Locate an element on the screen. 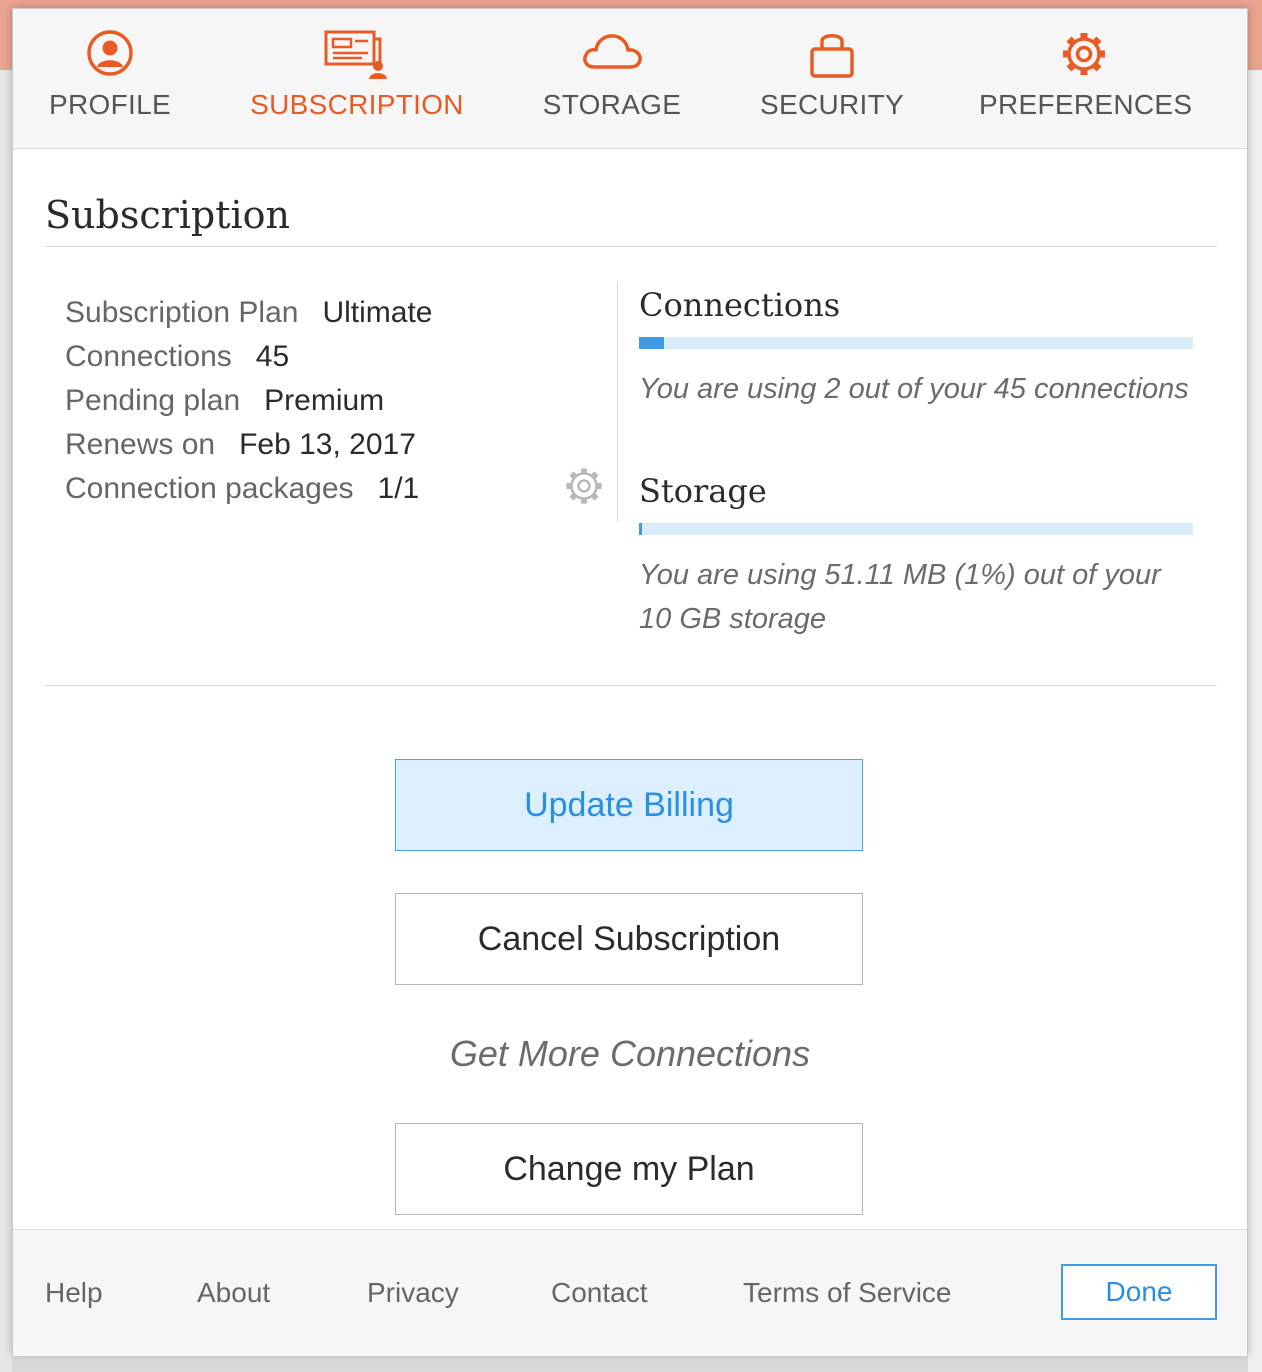 The image size is (1262, 1372). connections-usage-bar is located at coordinates (916, 343).